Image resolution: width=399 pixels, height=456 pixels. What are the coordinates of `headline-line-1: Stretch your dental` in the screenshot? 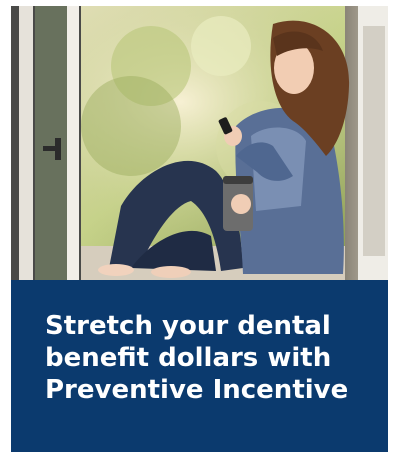 It's located at (188, 326).